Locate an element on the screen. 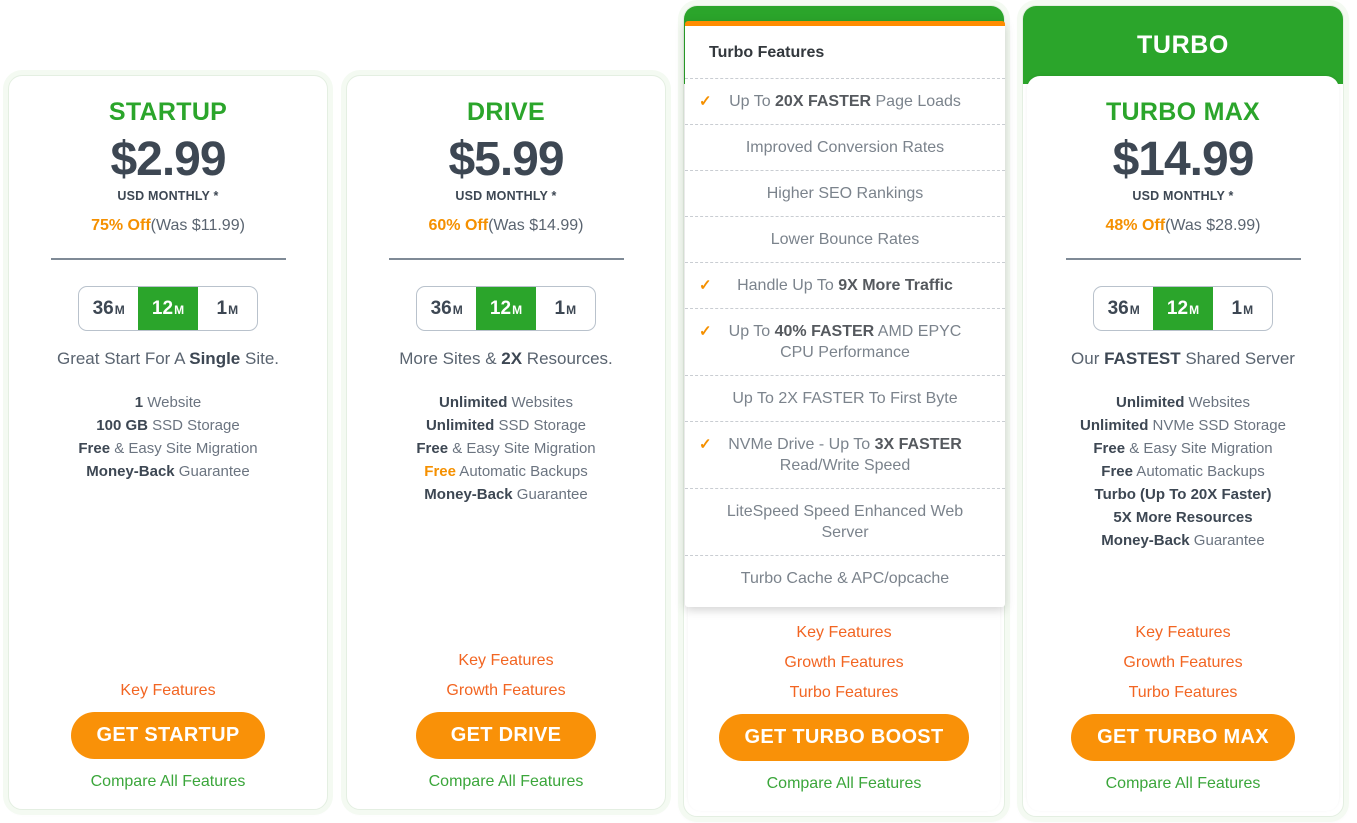 This screenshot has height=823, width=1357. plan-feature-item: Unlimited NVMe SSD Storage is located at coordinates (1183, 426).